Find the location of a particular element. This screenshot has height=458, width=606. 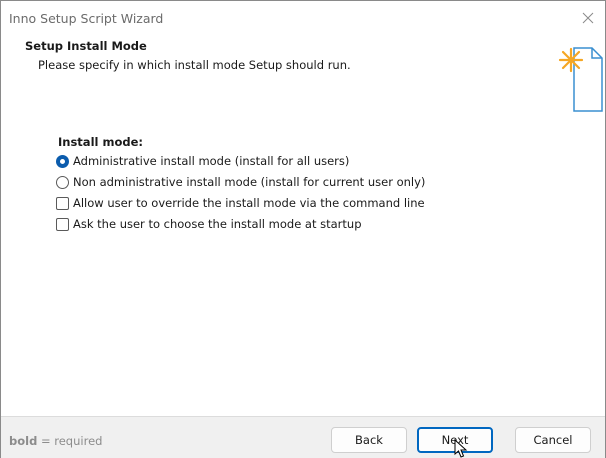

next-button: Next is located at coordinates (455, 440).